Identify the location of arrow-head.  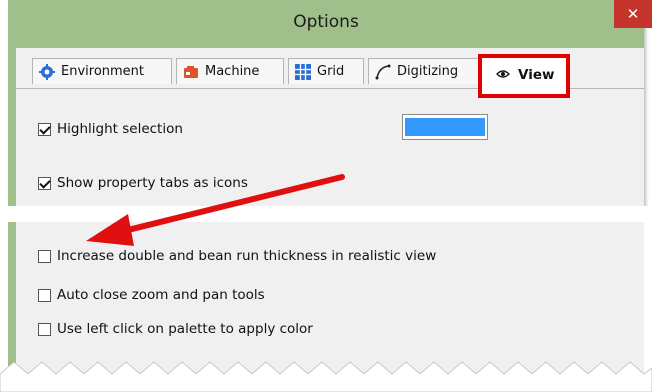
(110, 230).